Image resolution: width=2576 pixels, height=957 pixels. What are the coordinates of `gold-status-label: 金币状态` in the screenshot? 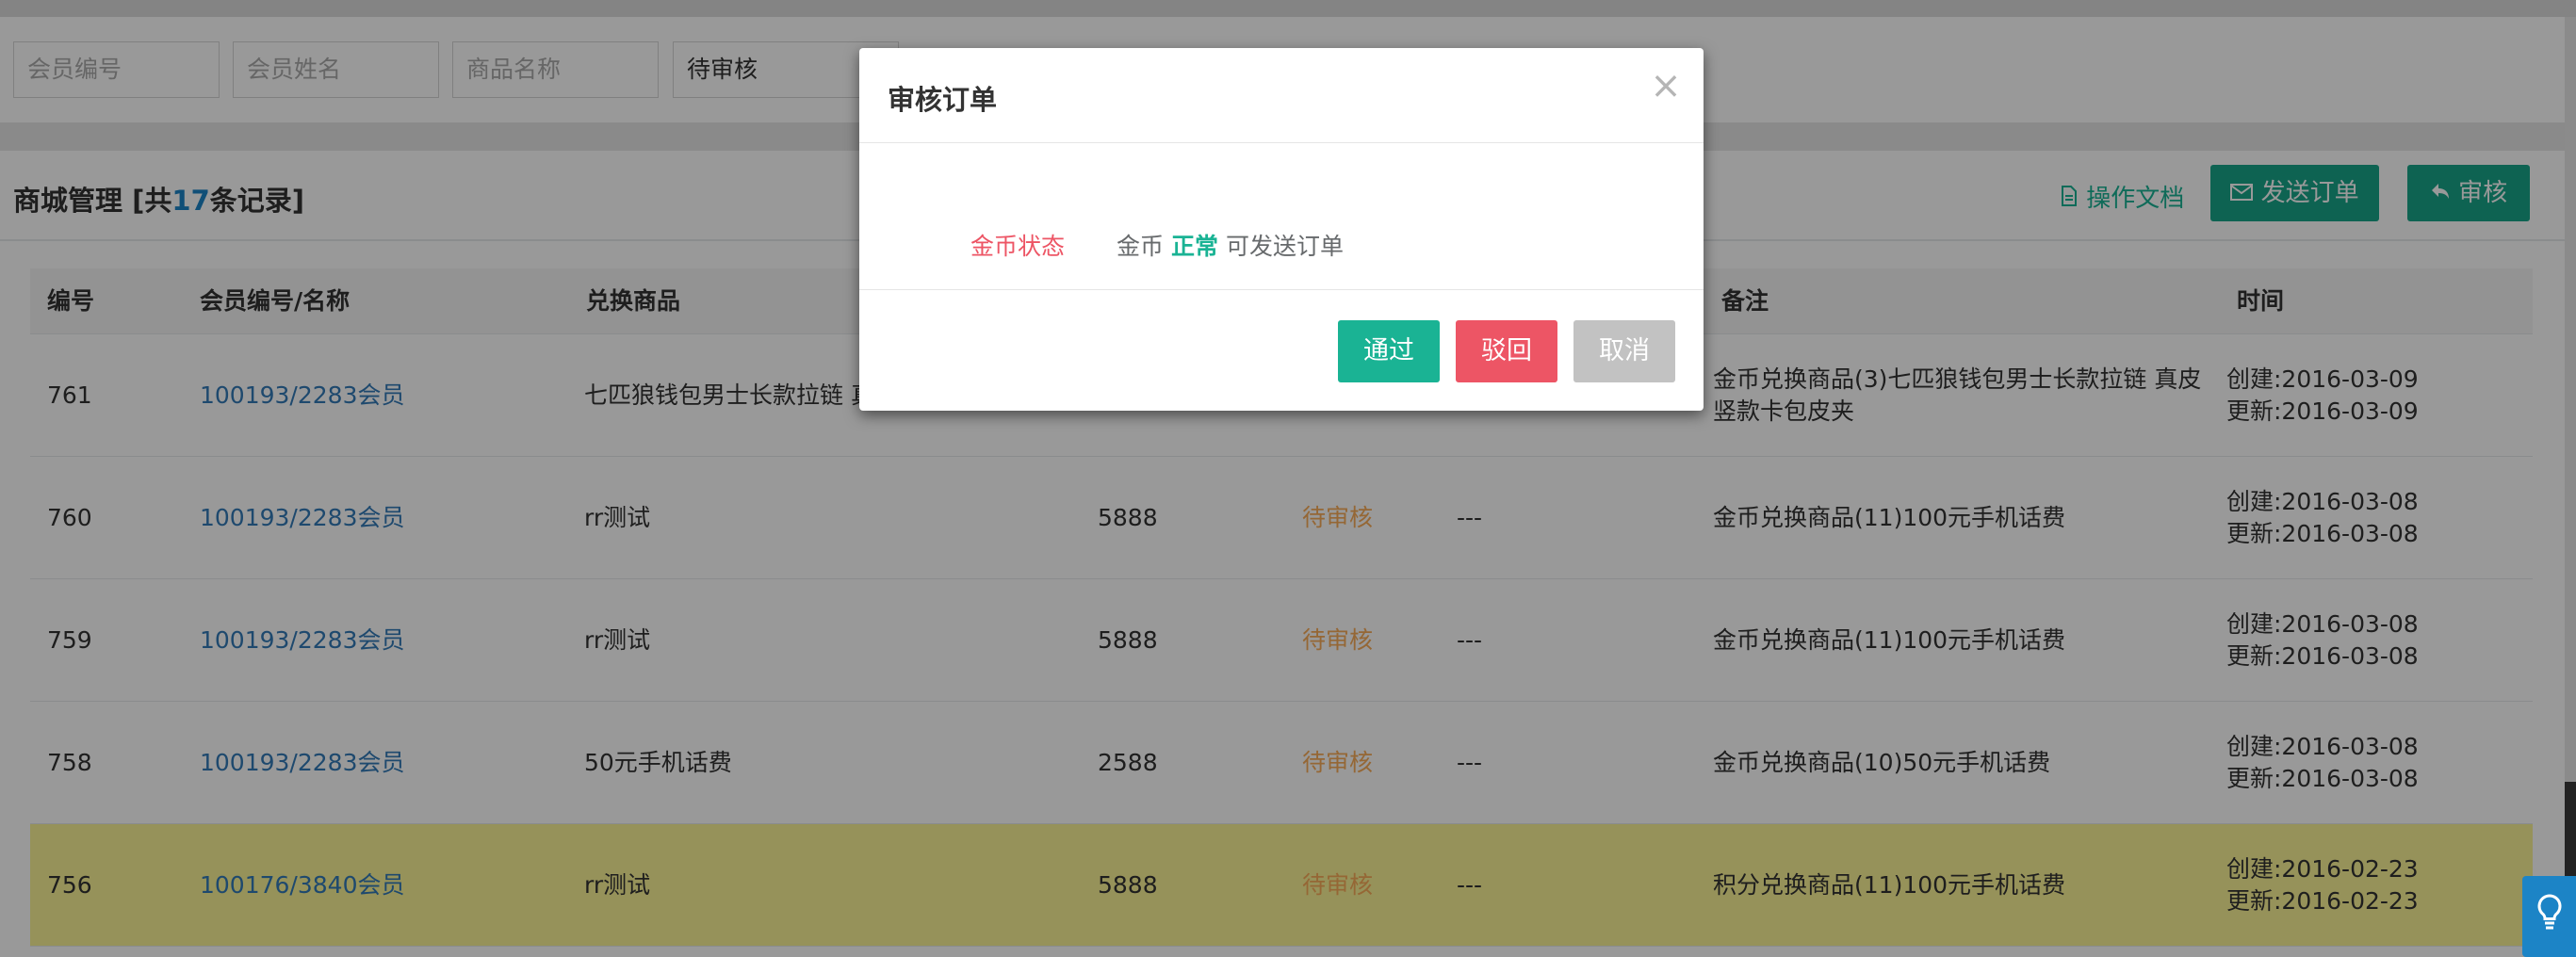 It's located at (1018, 246).